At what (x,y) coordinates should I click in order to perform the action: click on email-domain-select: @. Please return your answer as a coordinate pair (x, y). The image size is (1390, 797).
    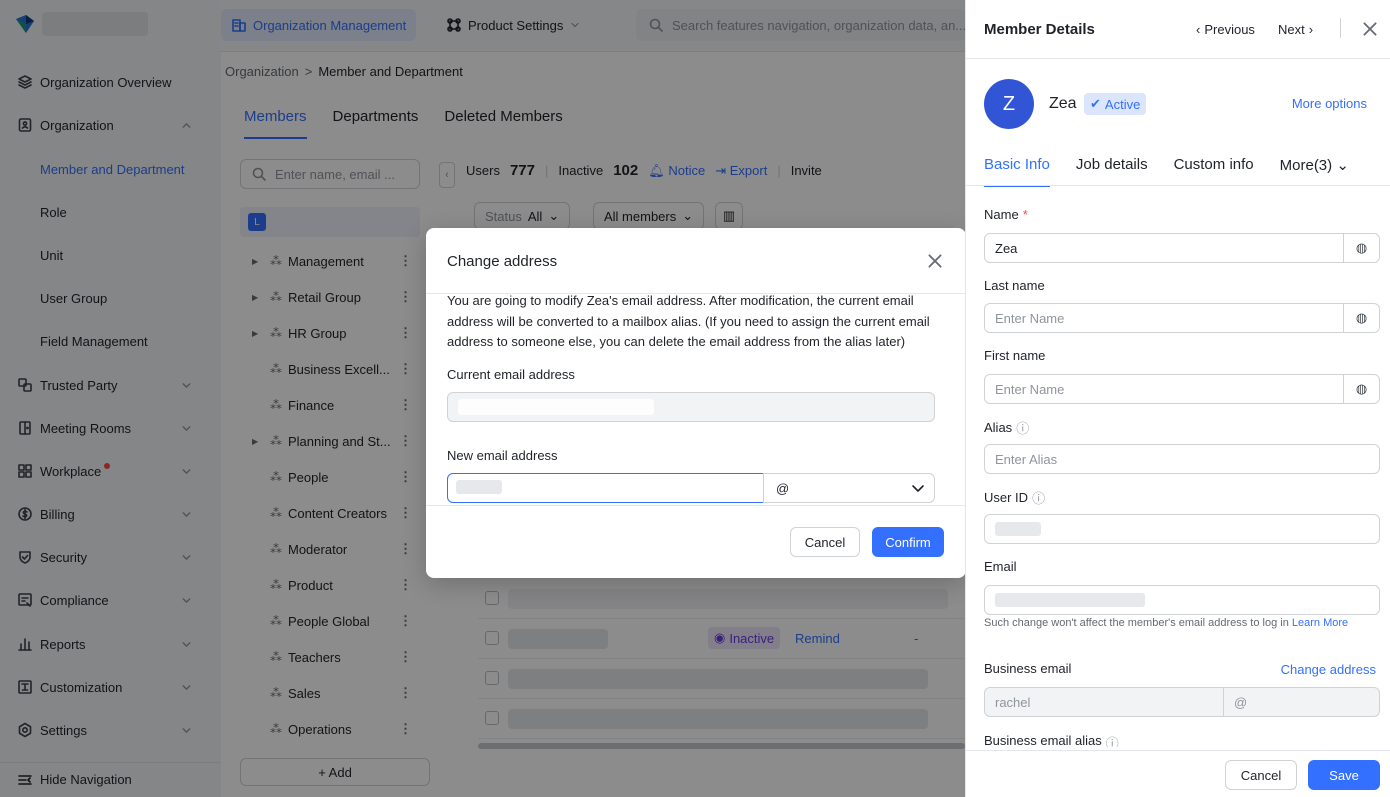
    Looking at the image, I should click on (849, 488).